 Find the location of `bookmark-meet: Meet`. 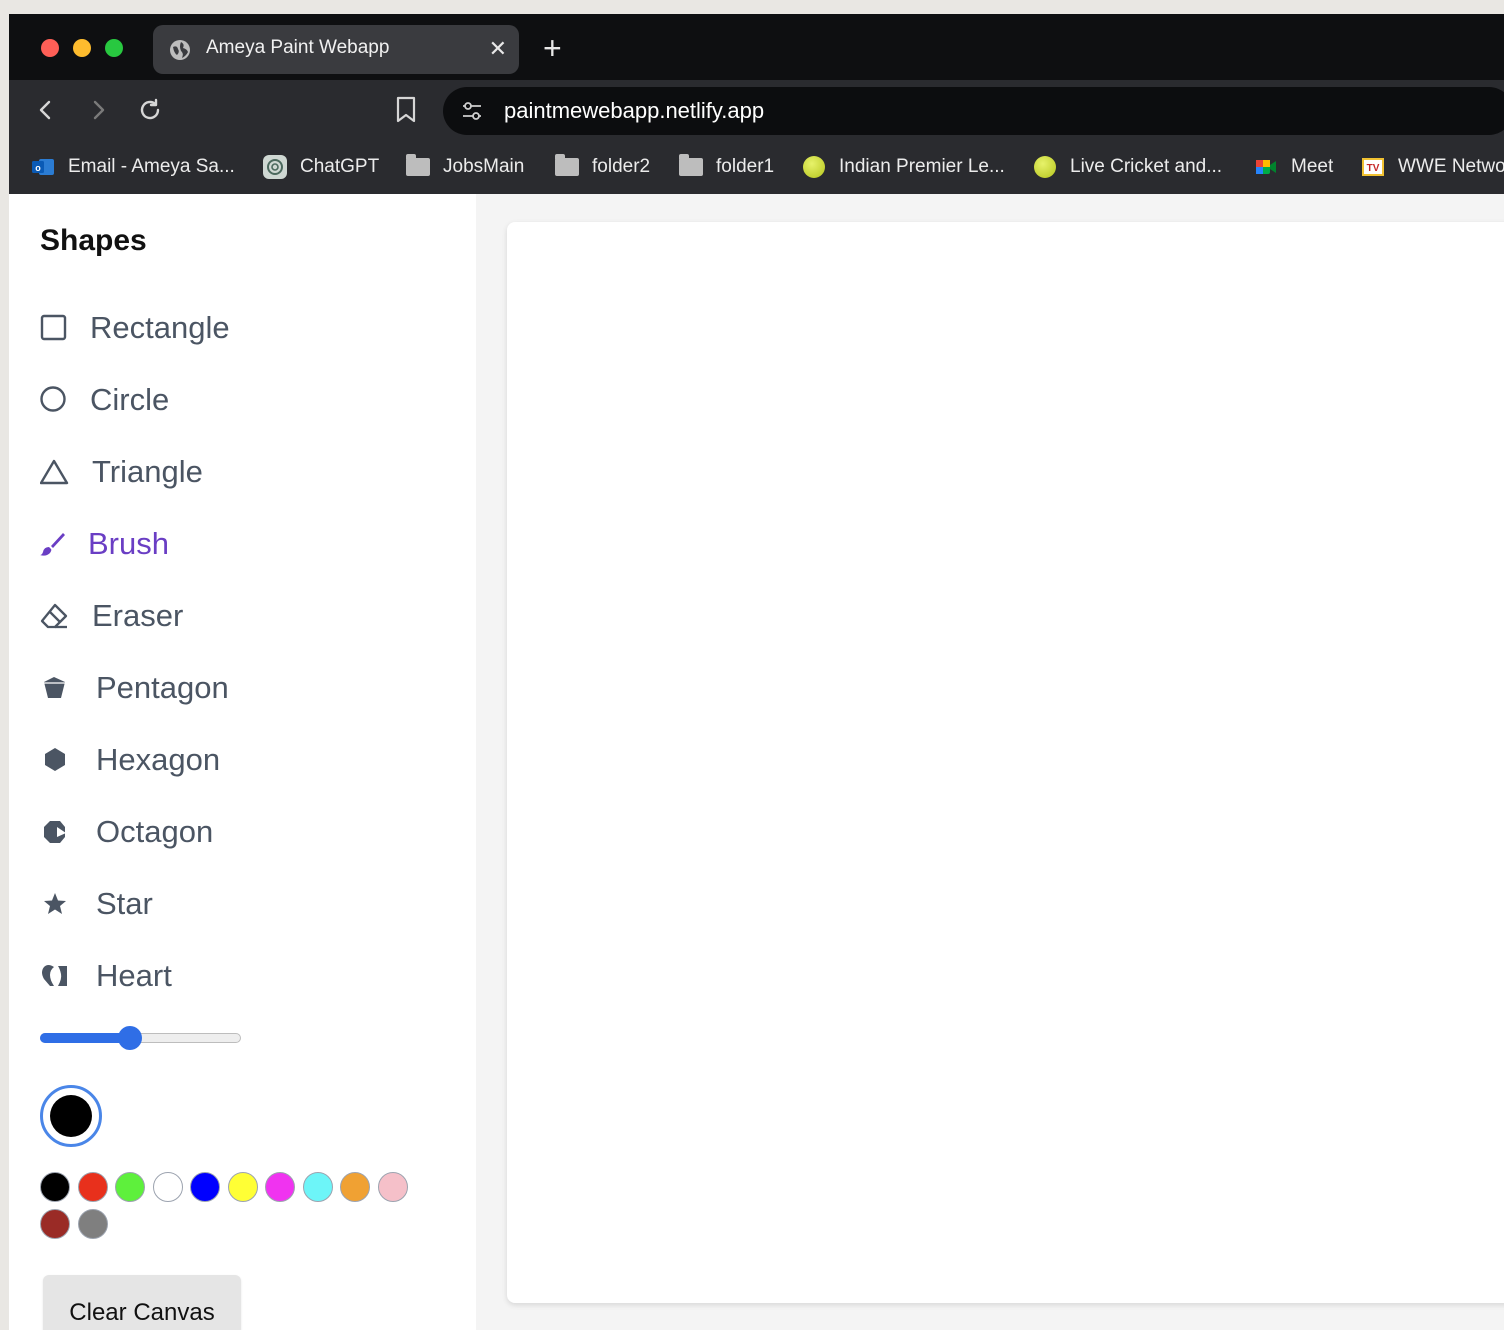

bookmark-meet: Meet is located at coordinates (1293, 167).